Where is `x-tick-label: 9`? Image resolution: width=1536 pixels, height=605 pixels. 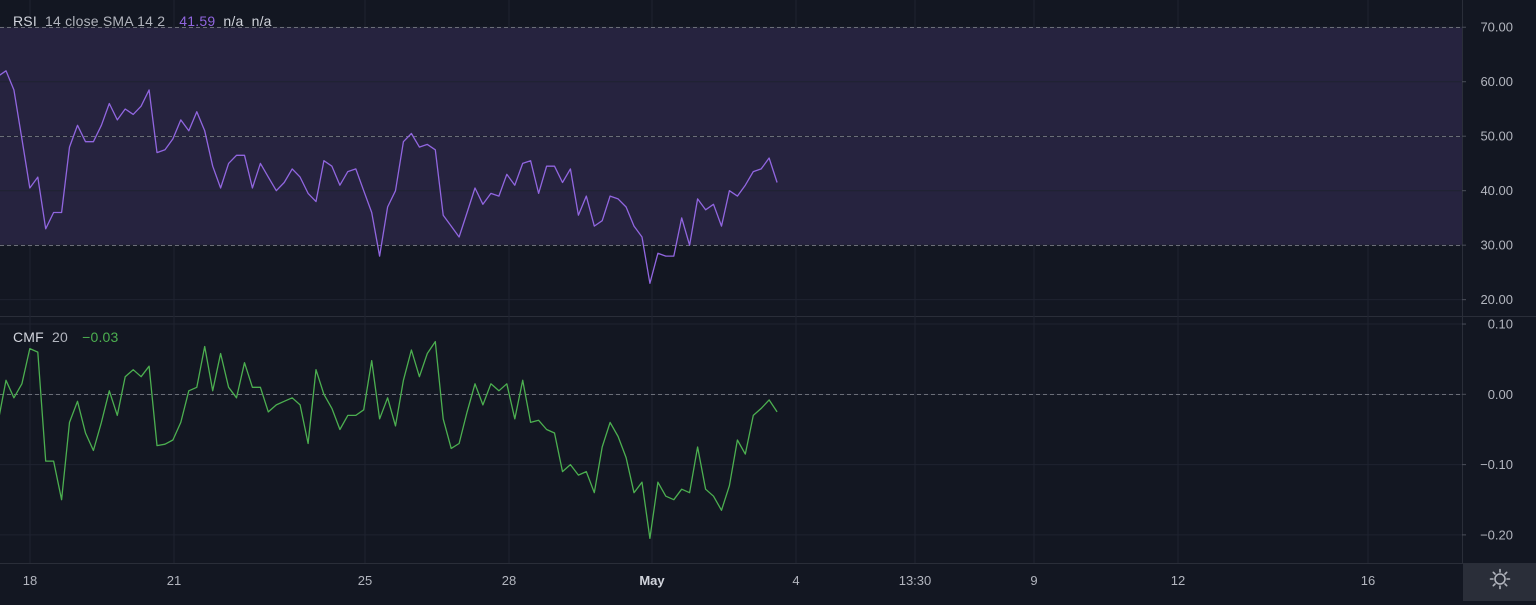
x-tick-label: 9 is located at coordinates (1033, 580).